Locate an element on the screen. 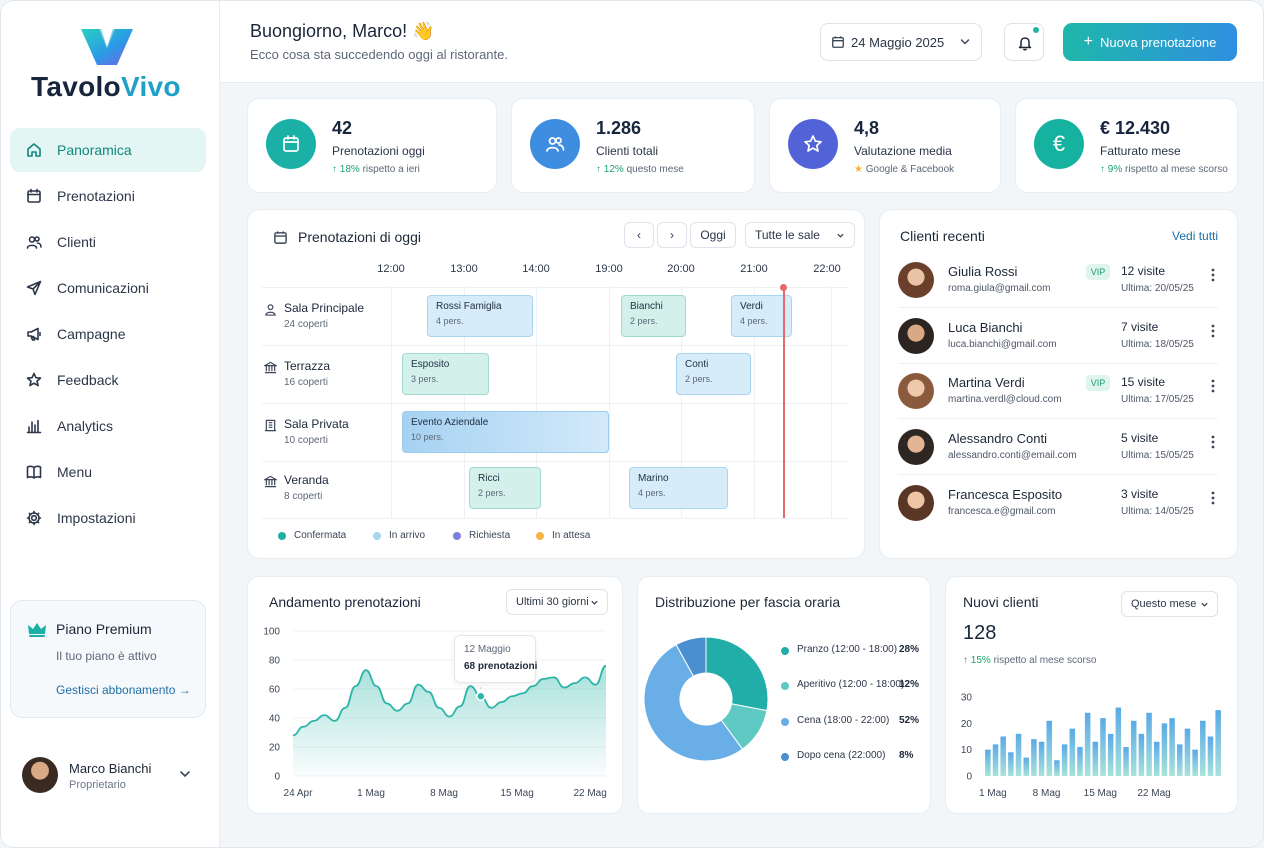  booking-block: Conti 2 pers. is located at coordinates (713, 374).